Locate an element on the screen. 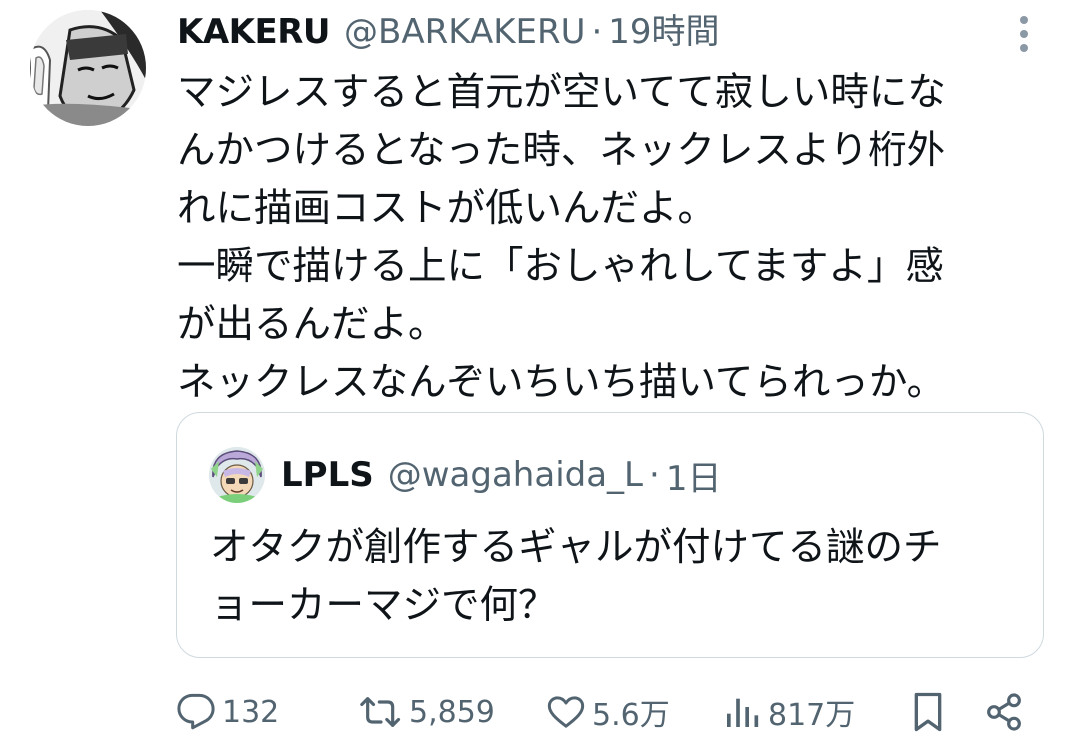 Image resolution: width=1080 pixels, height=748 pixels. more-vertical-icon is located at coordinates (1024, 34).